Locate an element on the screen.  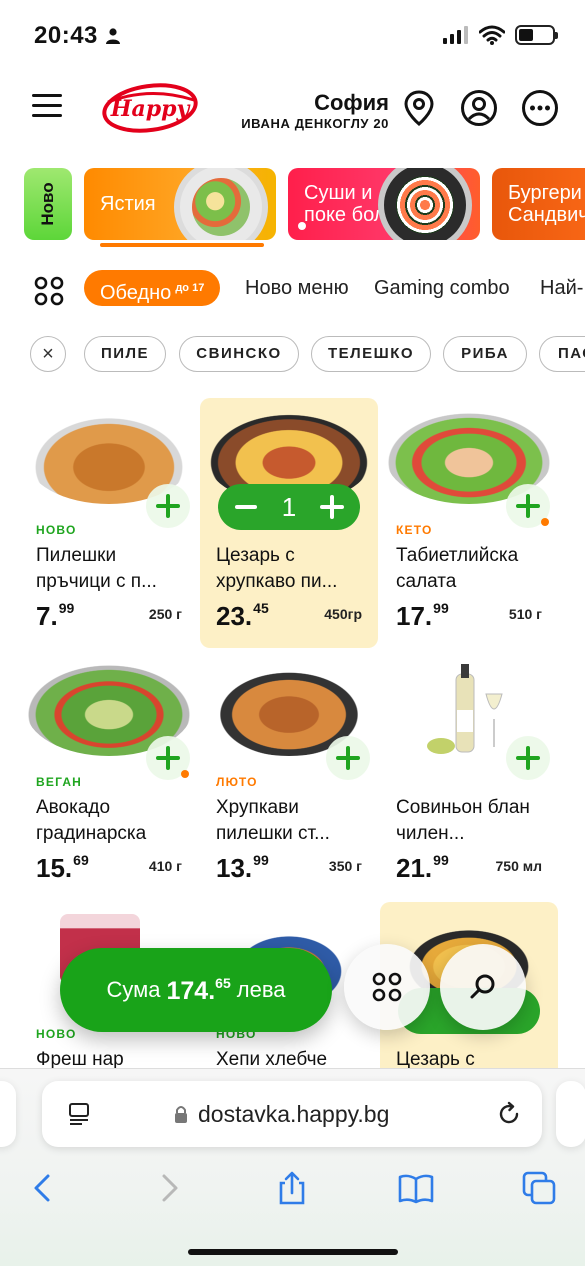
product-price: 7.99 is located at coordinates (55, 615).